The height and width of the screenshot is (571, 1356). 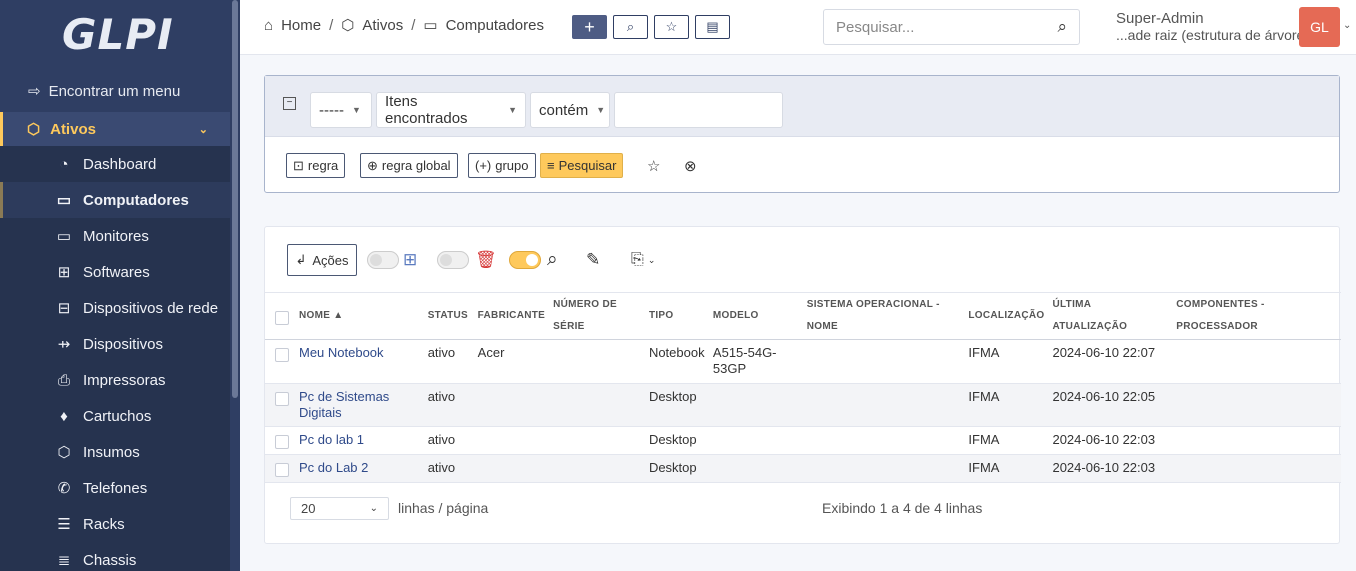 What do you see at coordinates (643, 260) in the screenshot?
I see `export-icon: ⎘ ⌄` at bounding box center [643, 260].